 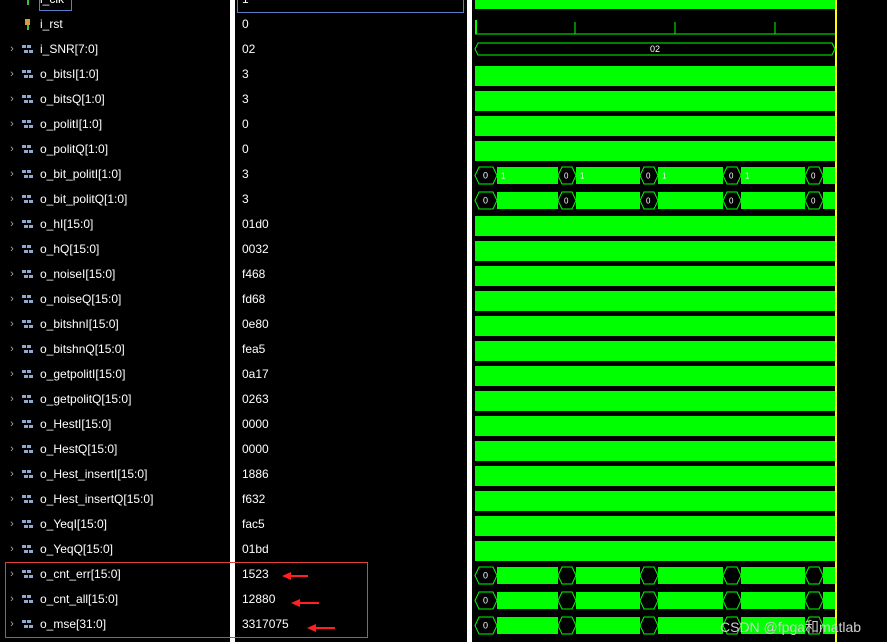 What do you see at coordinates (115, 6) in the screenshot?
I see `signal-row: i_clk` at bounding box center [115, 6].